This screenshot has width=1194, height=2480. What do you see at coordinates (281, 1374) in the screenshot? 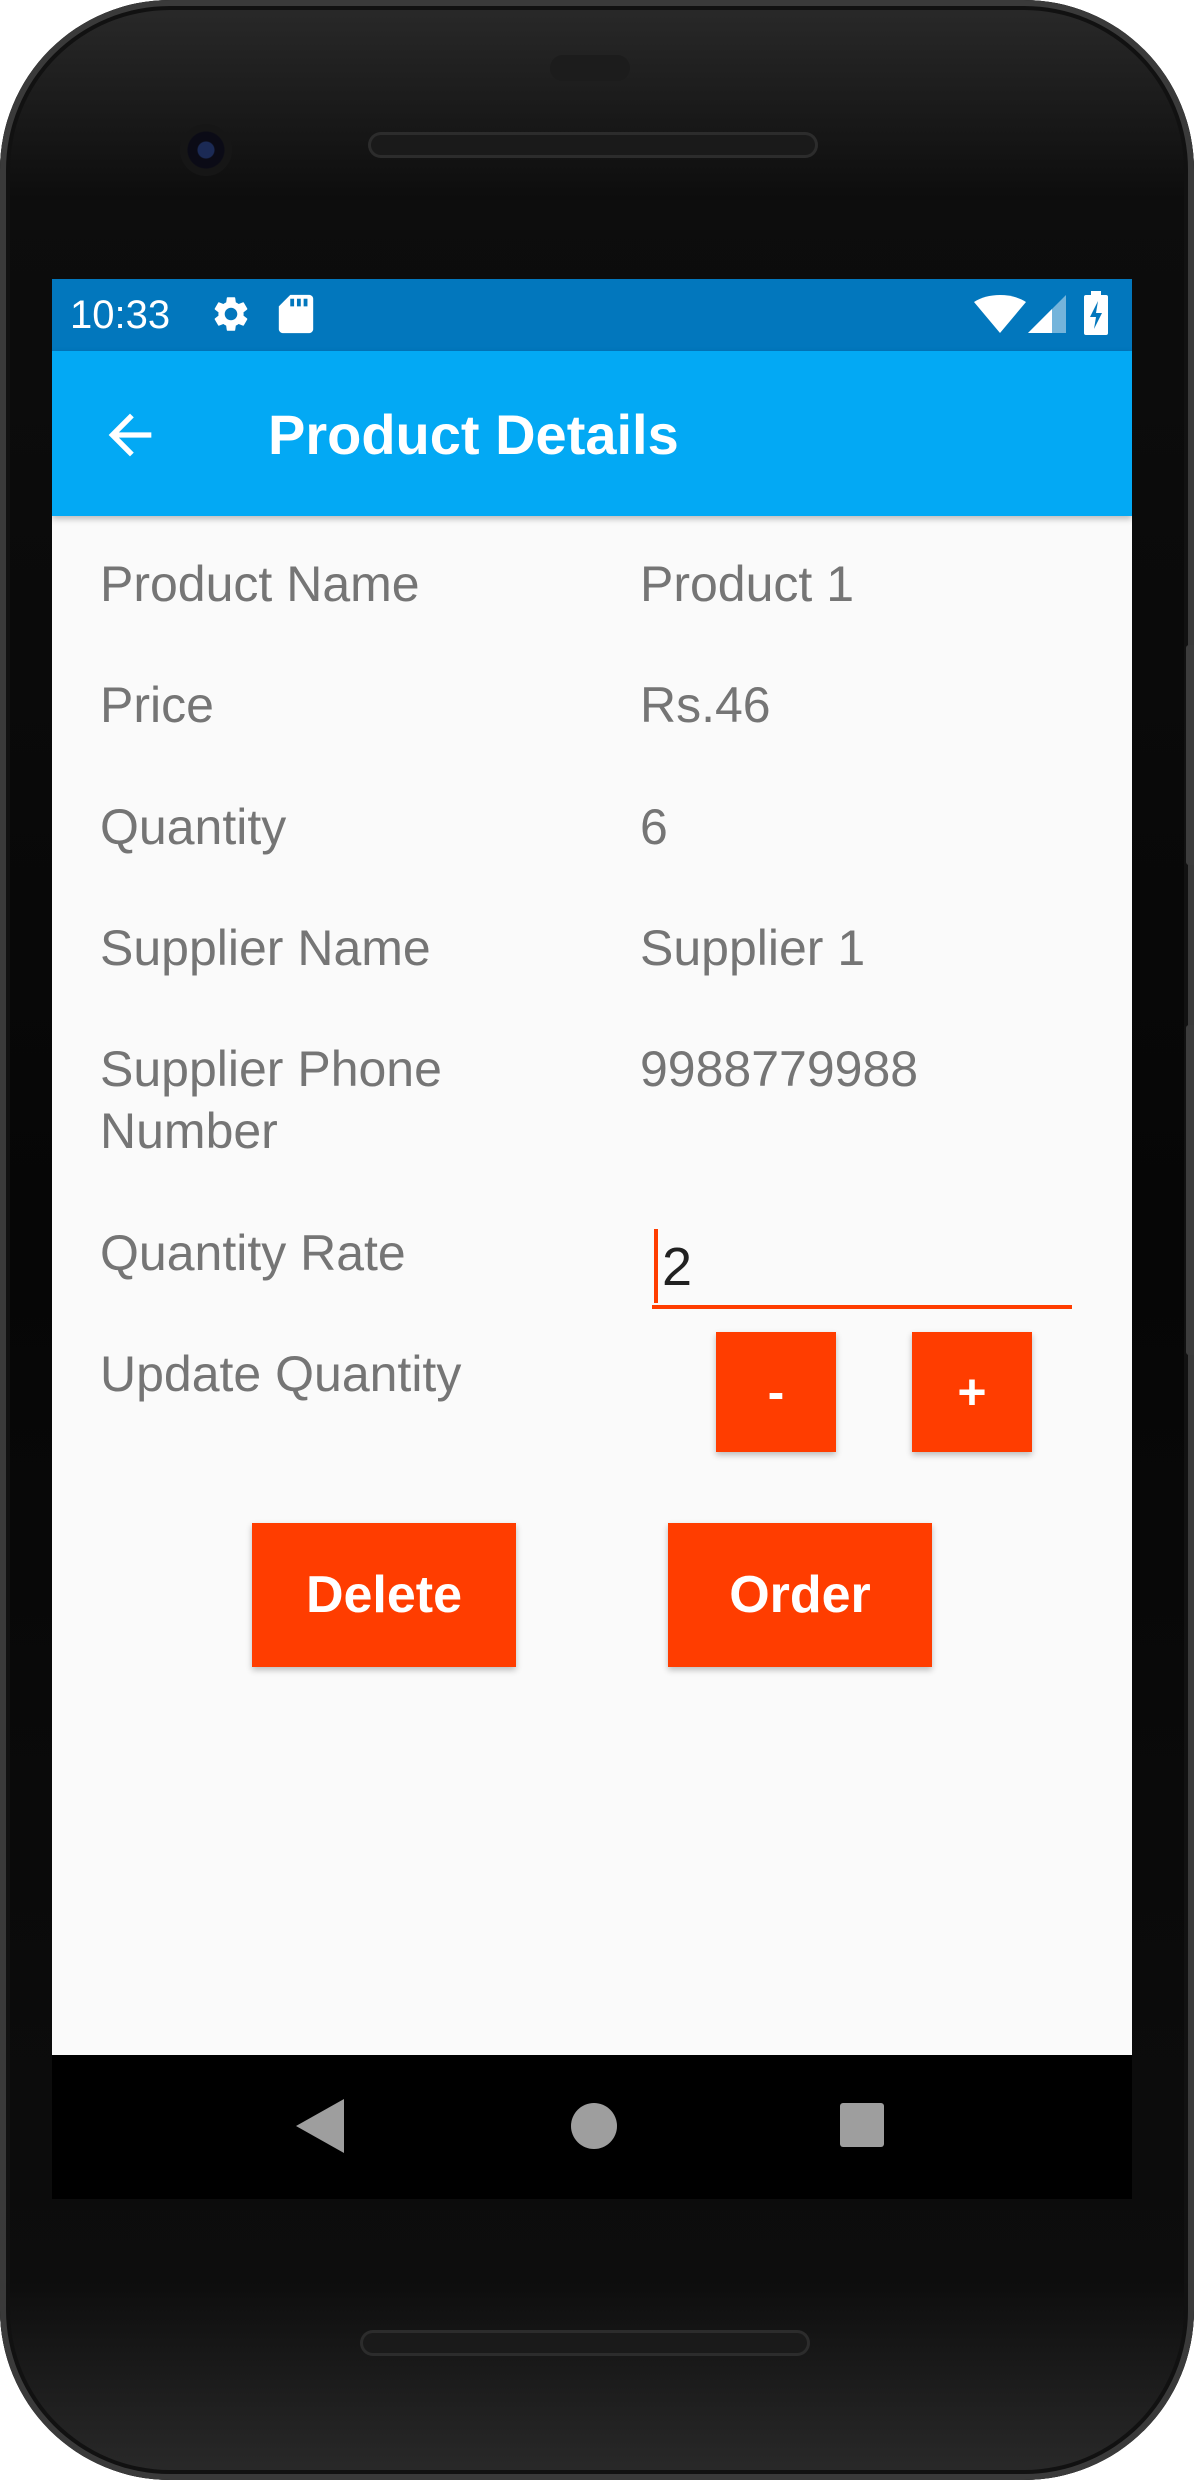
I see `update-quantity-label: Update Quantity` at bounding box center [281, 1374].